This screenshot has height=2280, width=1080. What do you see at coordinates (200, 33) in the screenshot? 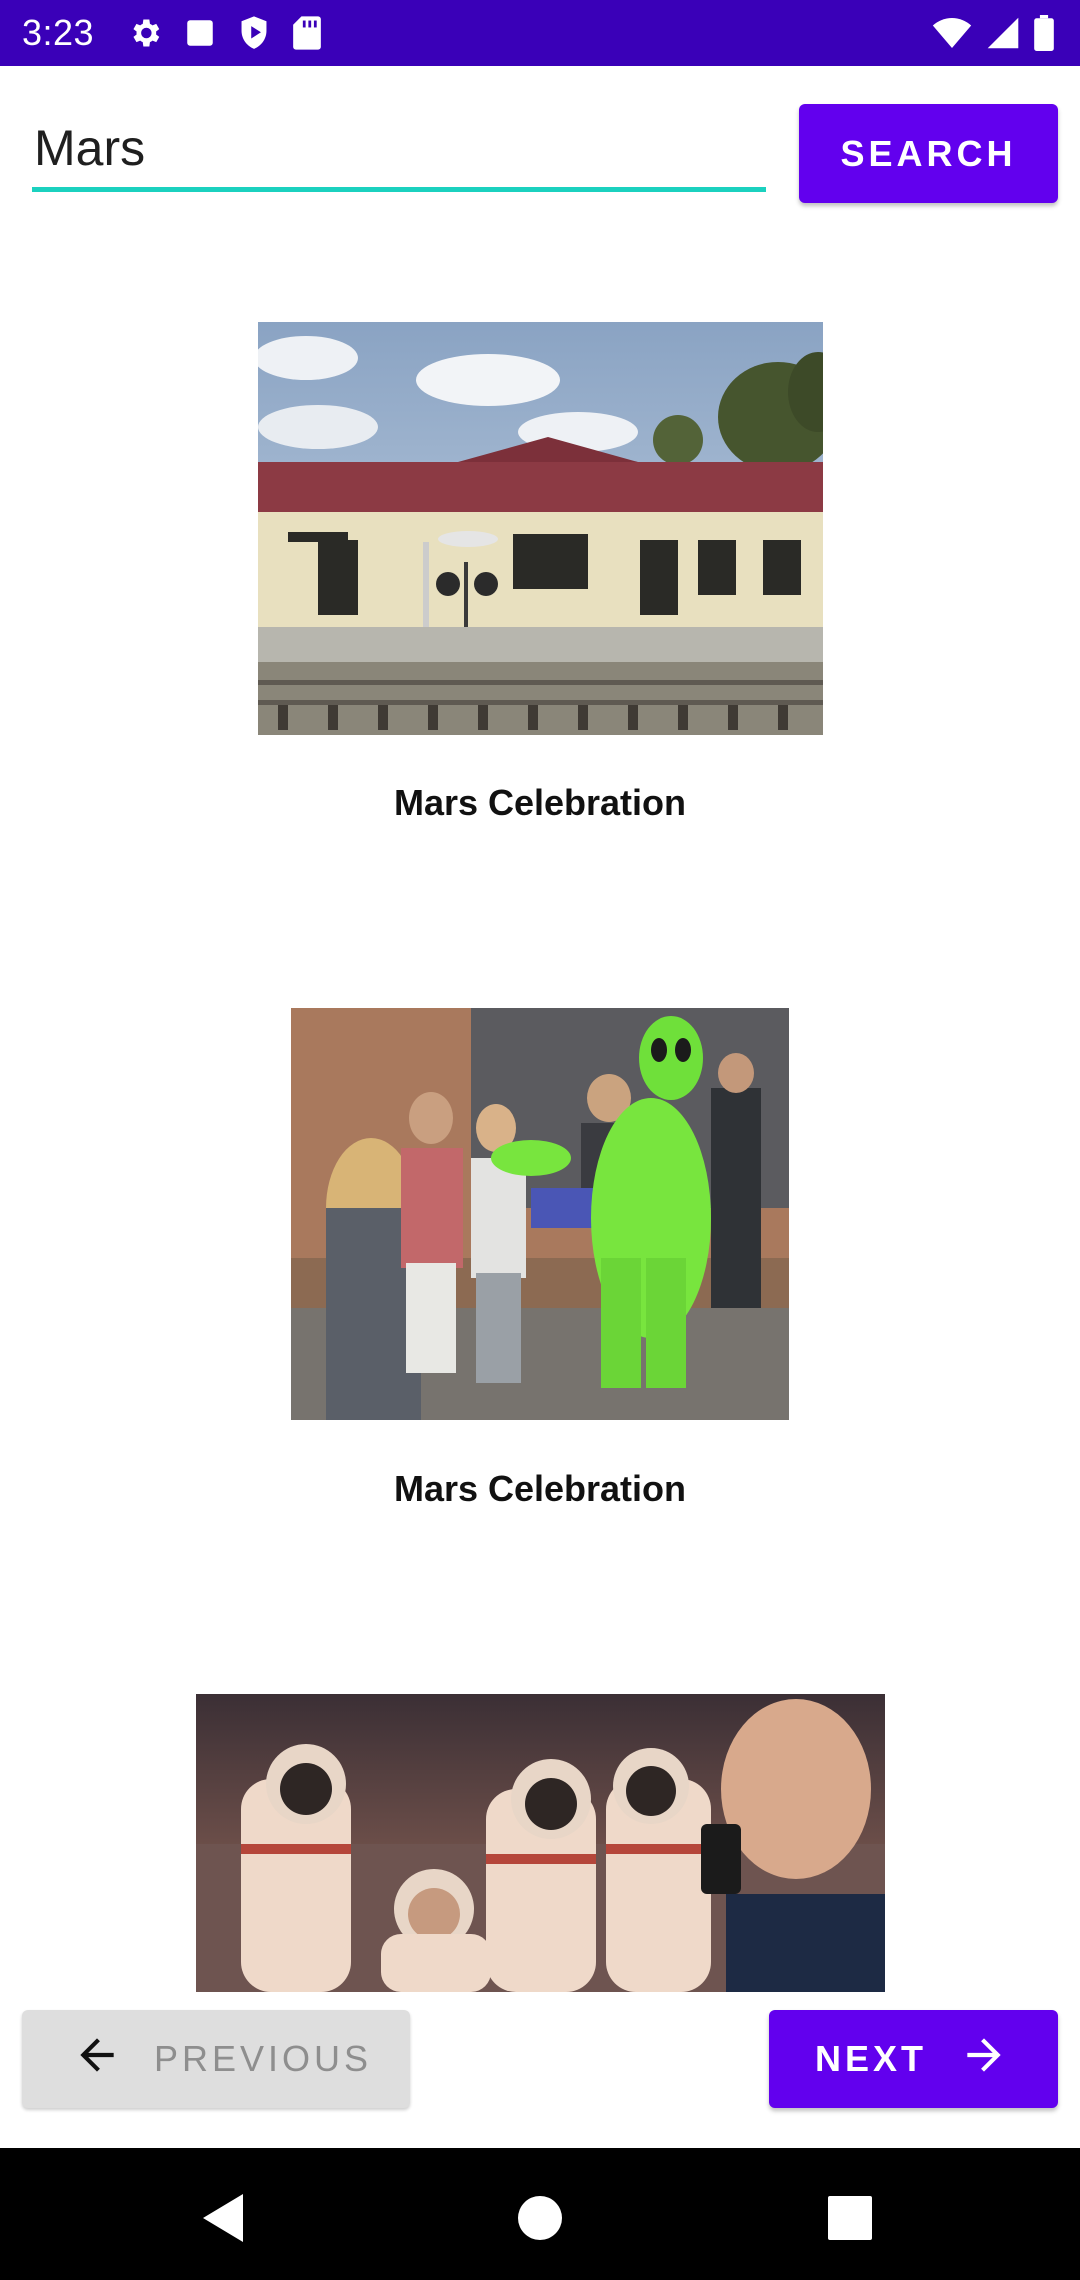
I see `square-icon` at bounding box center [200, 33].